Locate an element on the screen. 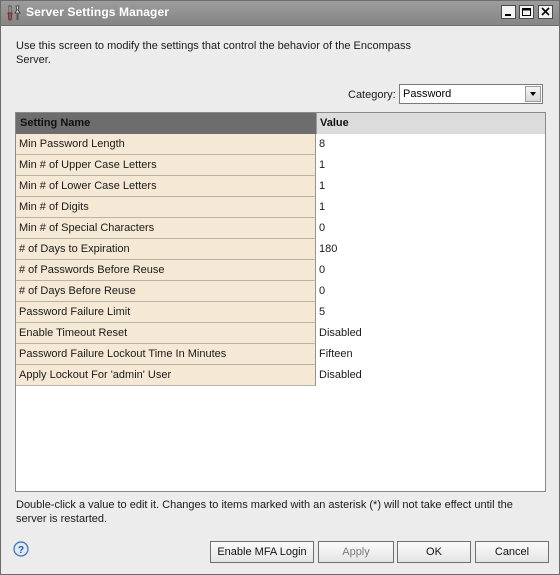  cancel-button: Cancel is located at coordinates (512, 552).